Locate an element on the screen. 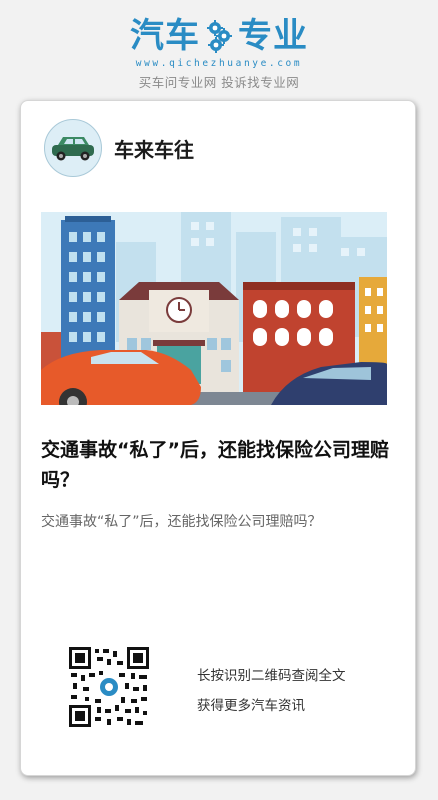  article-title: 交通事故“私了”后，还能找保险公司理赔吗？ is located at coordinates (219, 465).